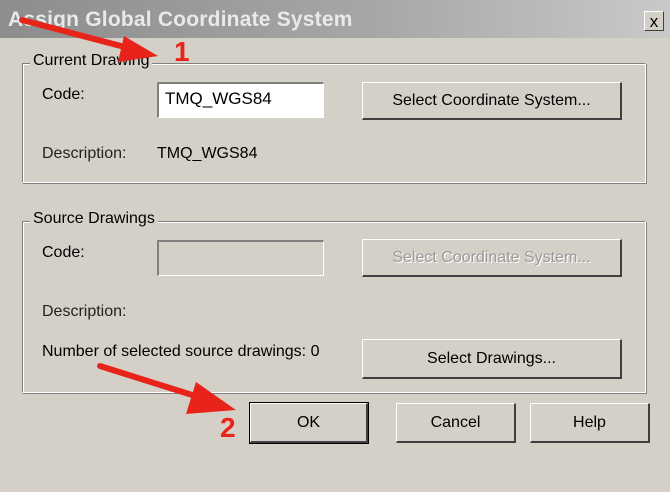 The width and height of the screenshot is (670, 492). What do you see at coordinates (654, 21) in the screenshot?
I see `close-button: x` at bounding box center [654, 21].